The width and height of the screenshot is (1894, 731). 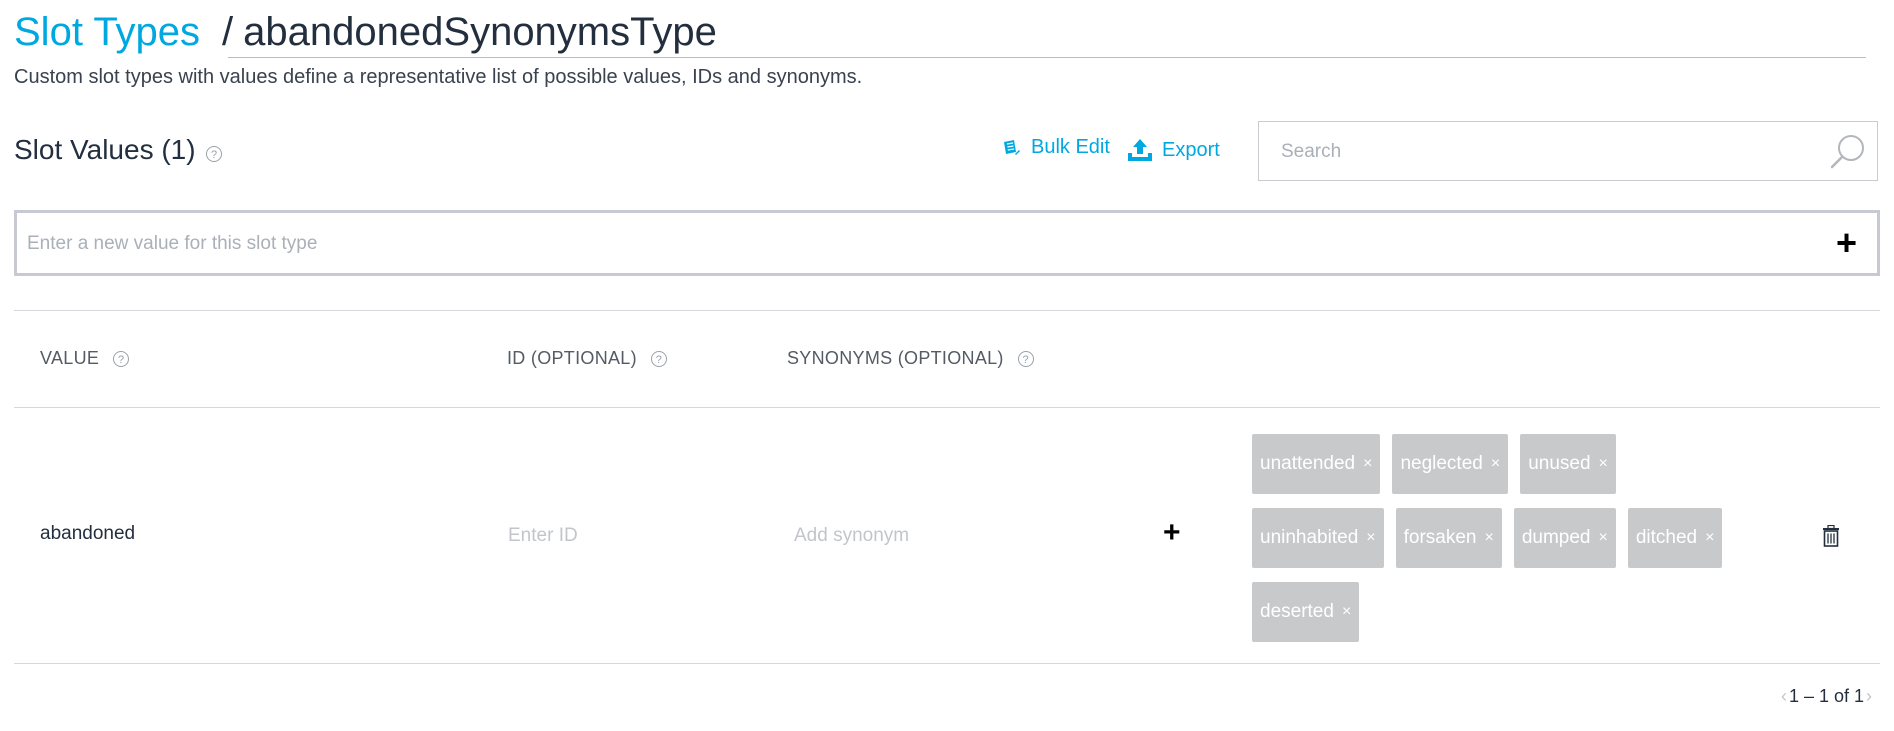 I want to click on pagination-text: 1 – 1 of 1, so click(x=1826, y=696).